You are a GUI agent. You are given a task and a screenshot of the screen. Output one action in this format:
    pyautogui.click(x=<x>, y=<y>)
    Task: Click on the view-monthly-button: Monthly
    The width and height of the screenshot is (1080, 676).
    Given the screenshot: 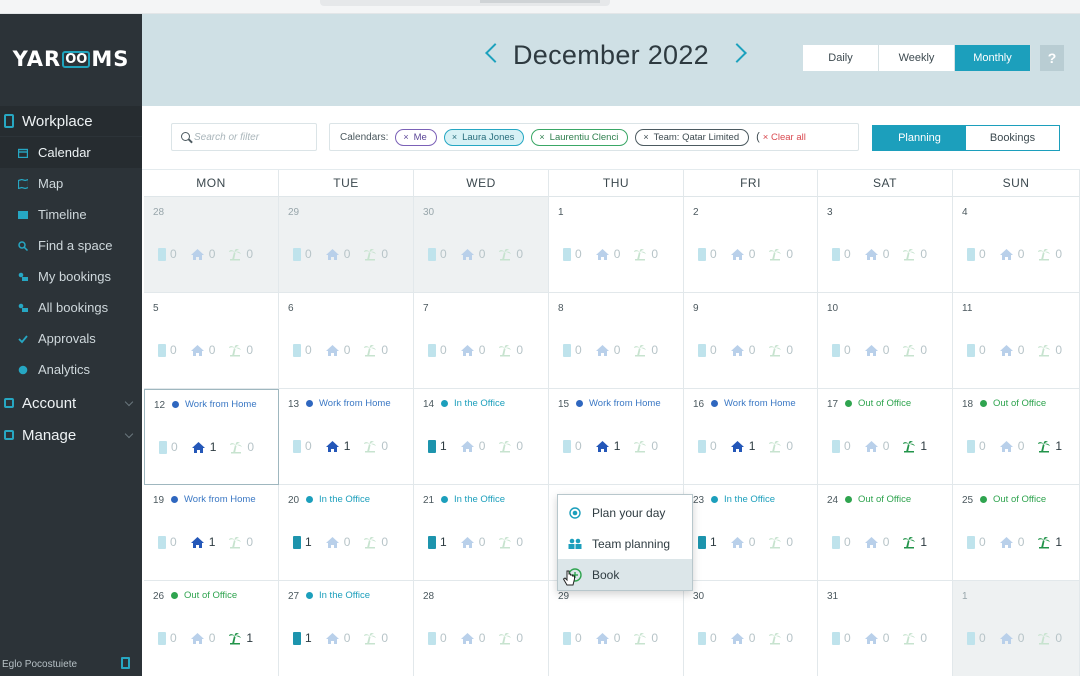 What is the action you would take?
    pyautogui.click(x=993, y=58)
    